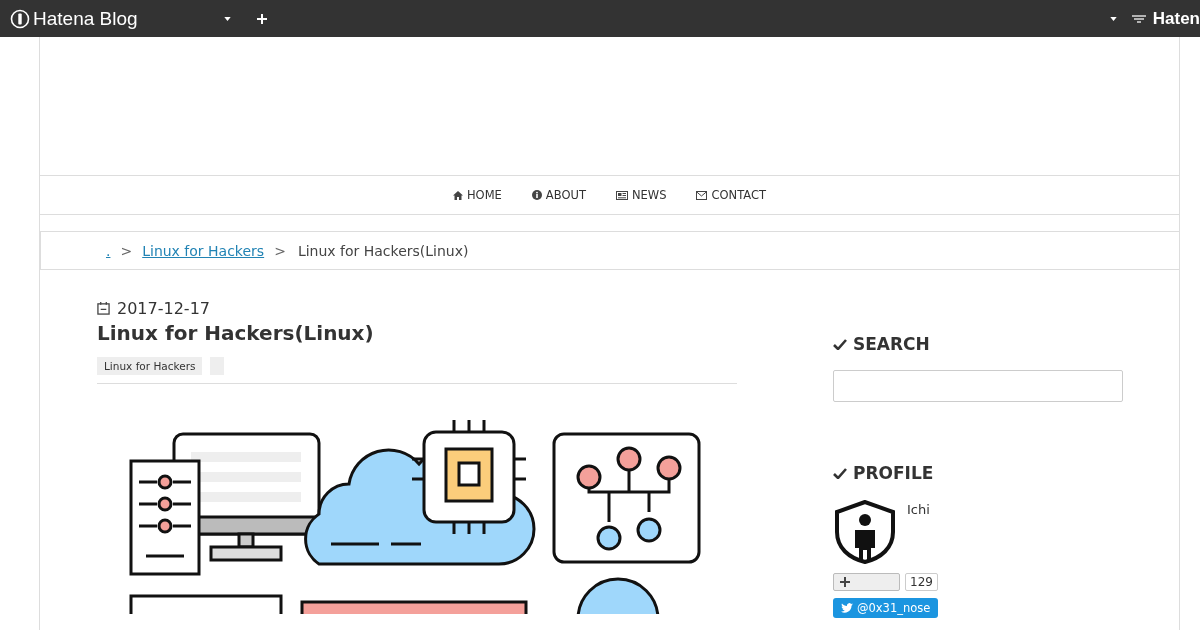  I want to click on subscriber-count: 129, so click(921, 582).